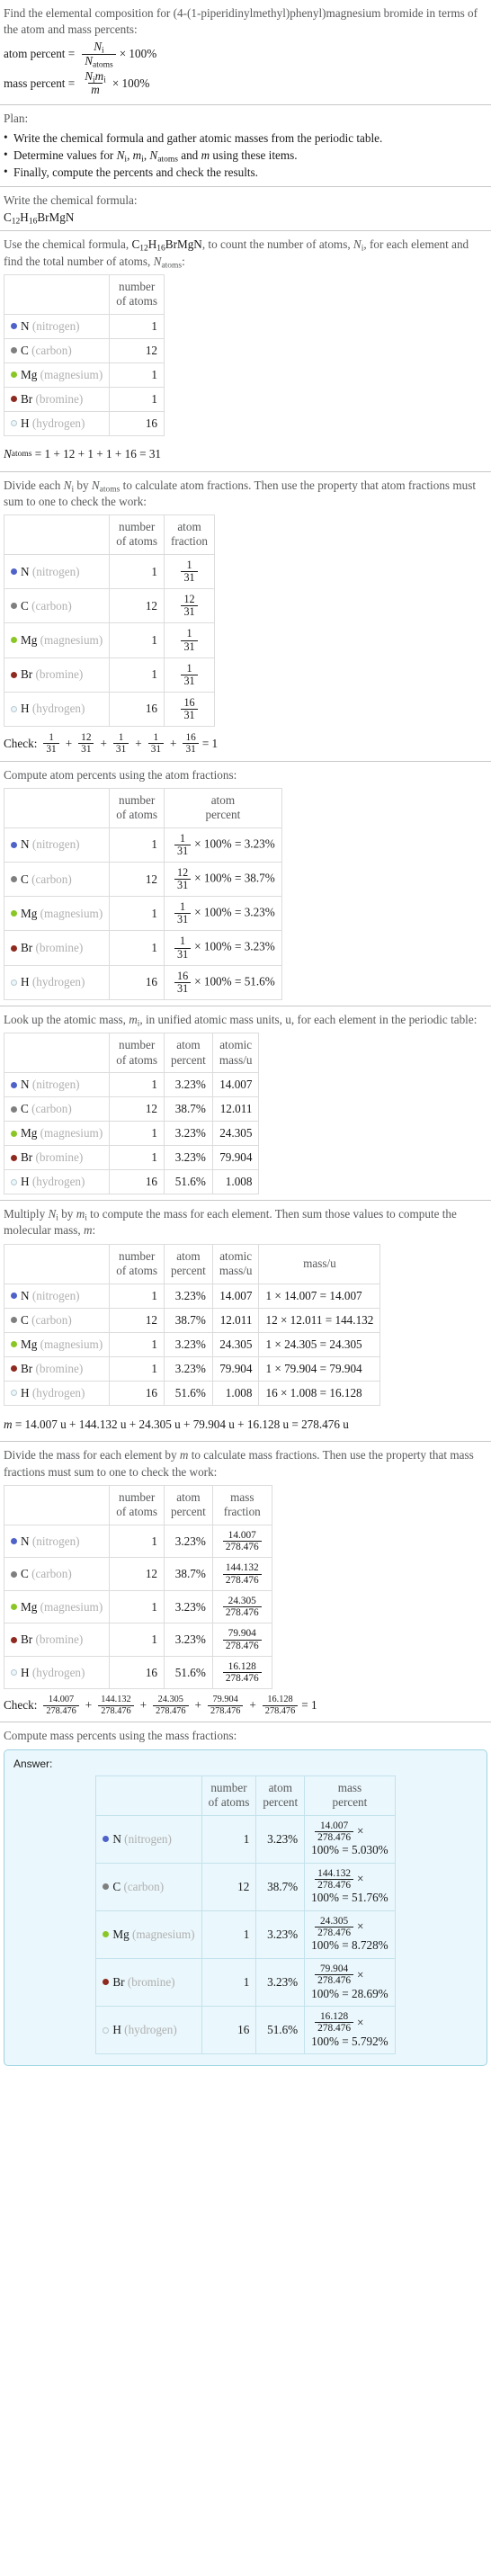 The image size is (491, 2576). Describe the element at coordinates (111, 744) in the screenshot. I see `atom-fraction-check-line: Check: 1 31 + 12 31 + 1 31 + 1 31 + 16 31 = 1` at that location.